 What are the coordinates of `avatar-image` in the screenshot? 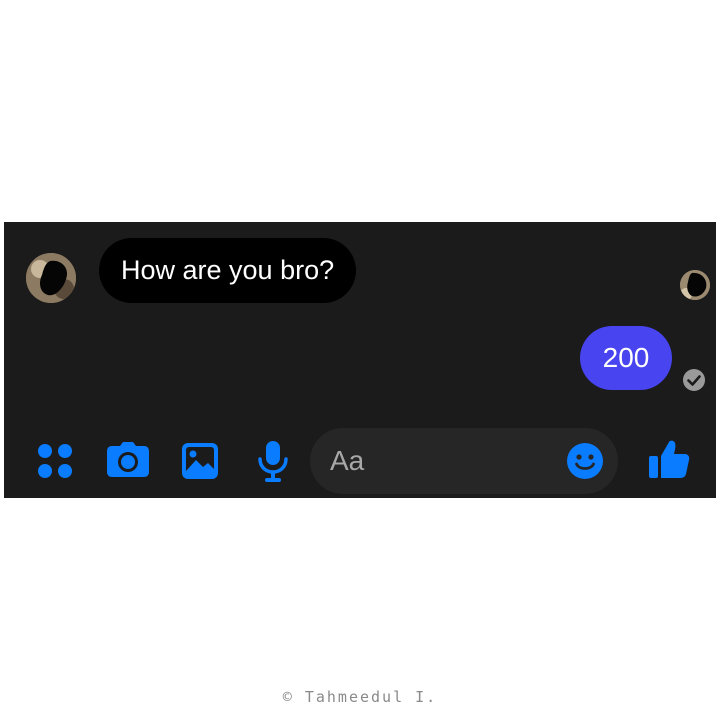 It's located at (51, 278).